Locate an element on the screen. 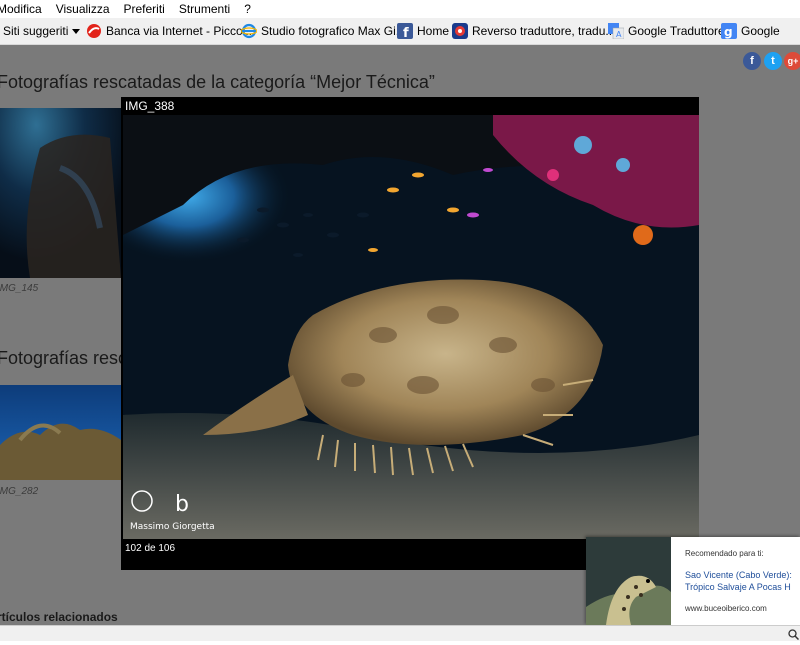 The height and width of the screenshot is (645, 800). fav-google: g Google is located at coordinates (750, 31).